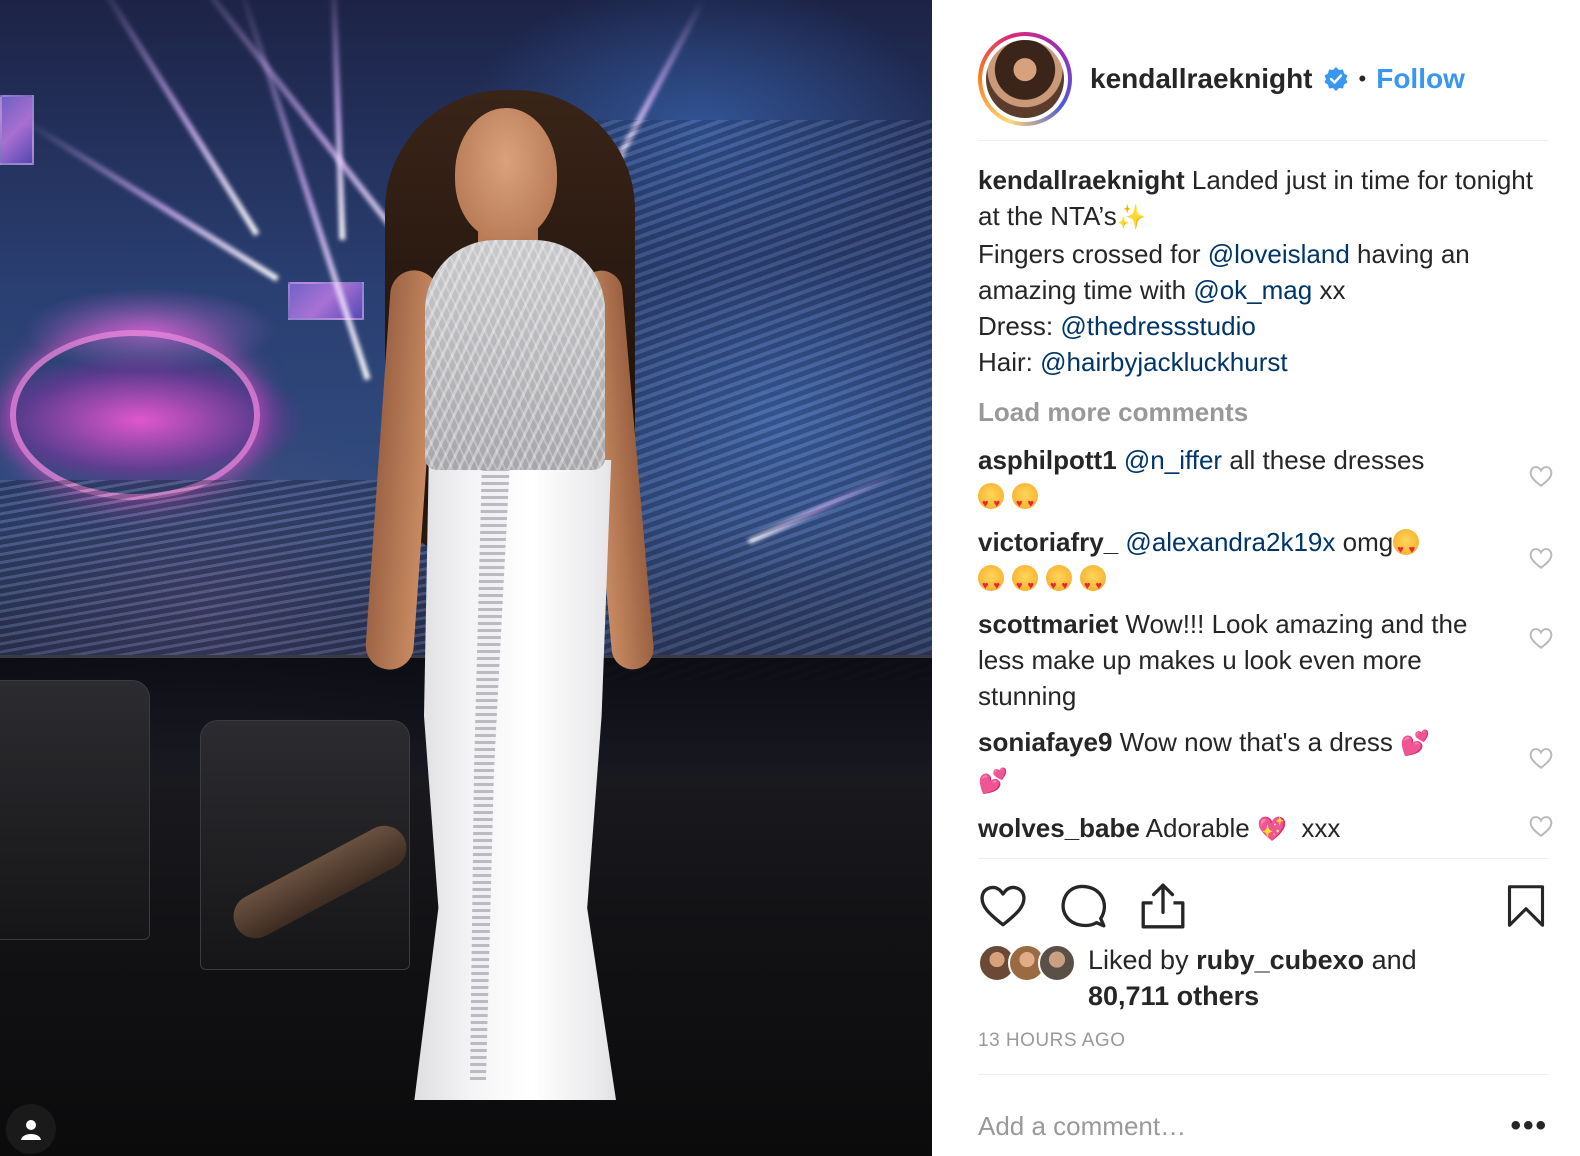 The image size is (1580, 1156). I want to click on box-seat, so click(75, 810).